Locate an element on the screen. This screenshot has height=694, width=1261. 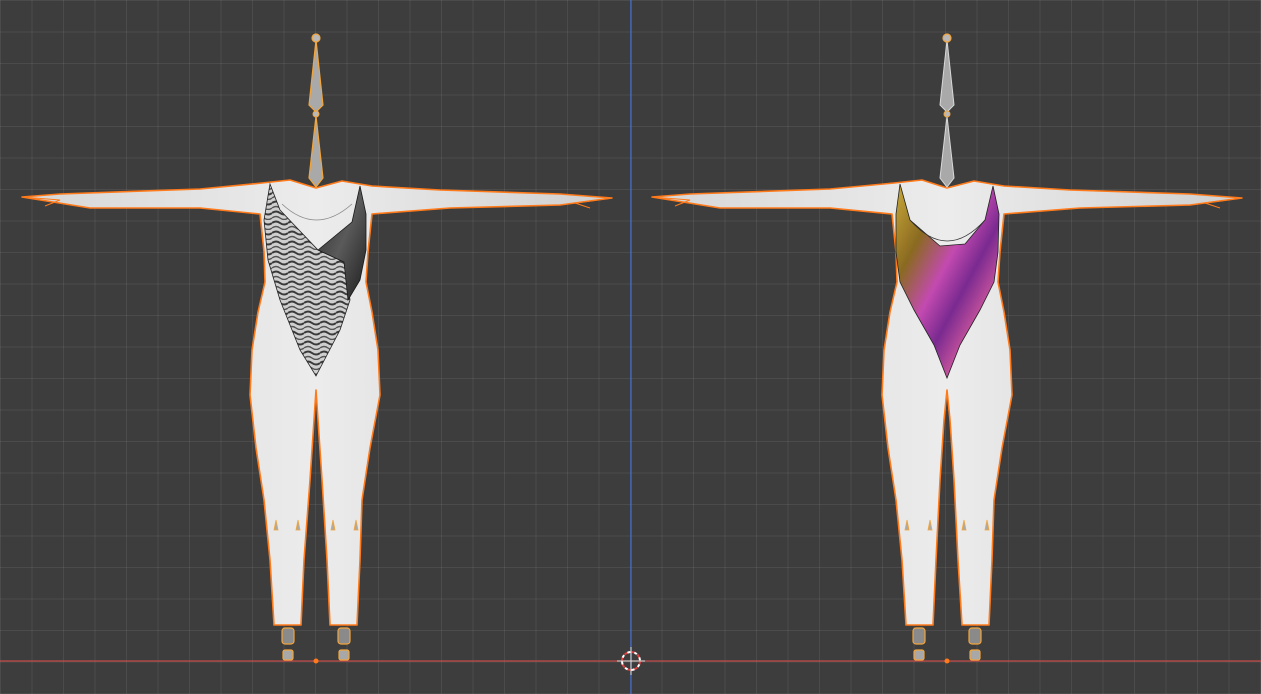
left-feet-bones is located at coordinates (316, 645).